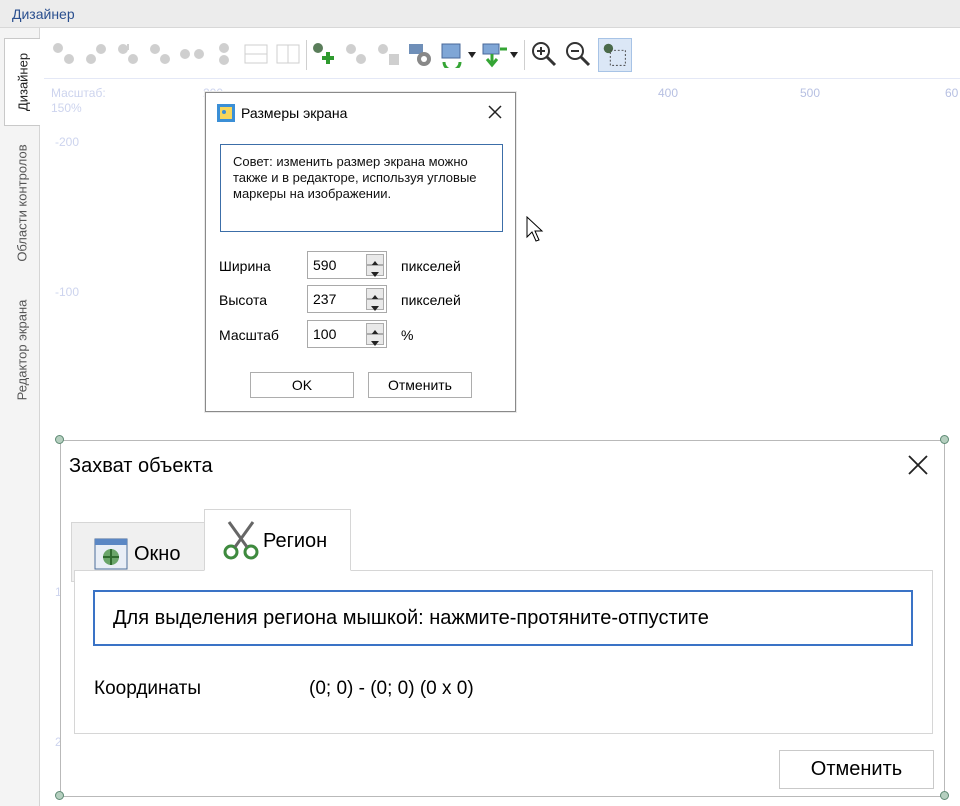  Describe the element at coordinates (324, 54) in the screenshot. I see `green-add-icon` at that location.